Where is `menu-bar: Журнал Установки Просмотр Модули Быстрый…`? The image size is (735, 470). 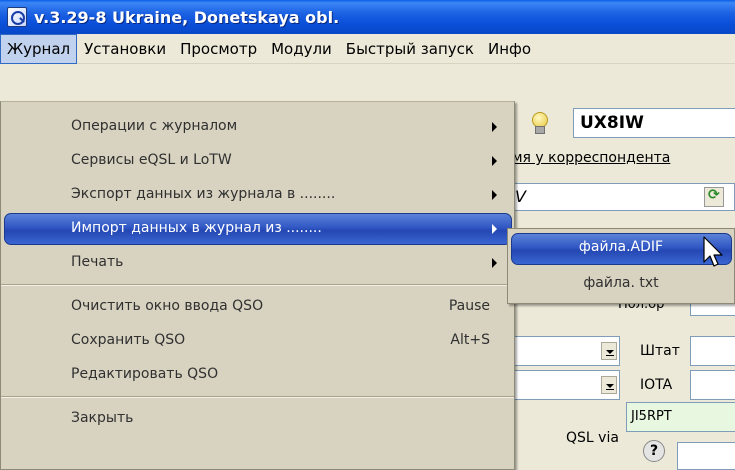 menu-bar: Журнал Установки Просмотр Модули Быстрый… is located at coordinates (367, 48).